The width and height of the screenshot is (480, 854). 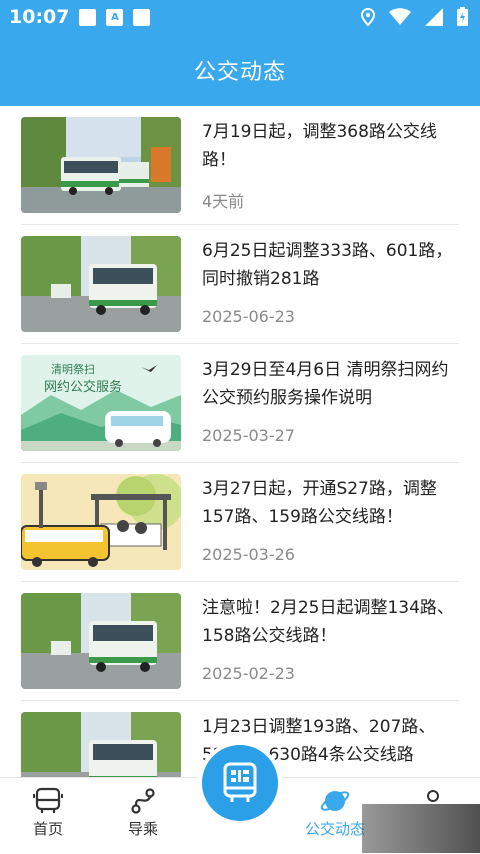 What do you see at coordinates (48, 800) in the screenshot?
I see `bus-icon` at bounding box center [48, 800].